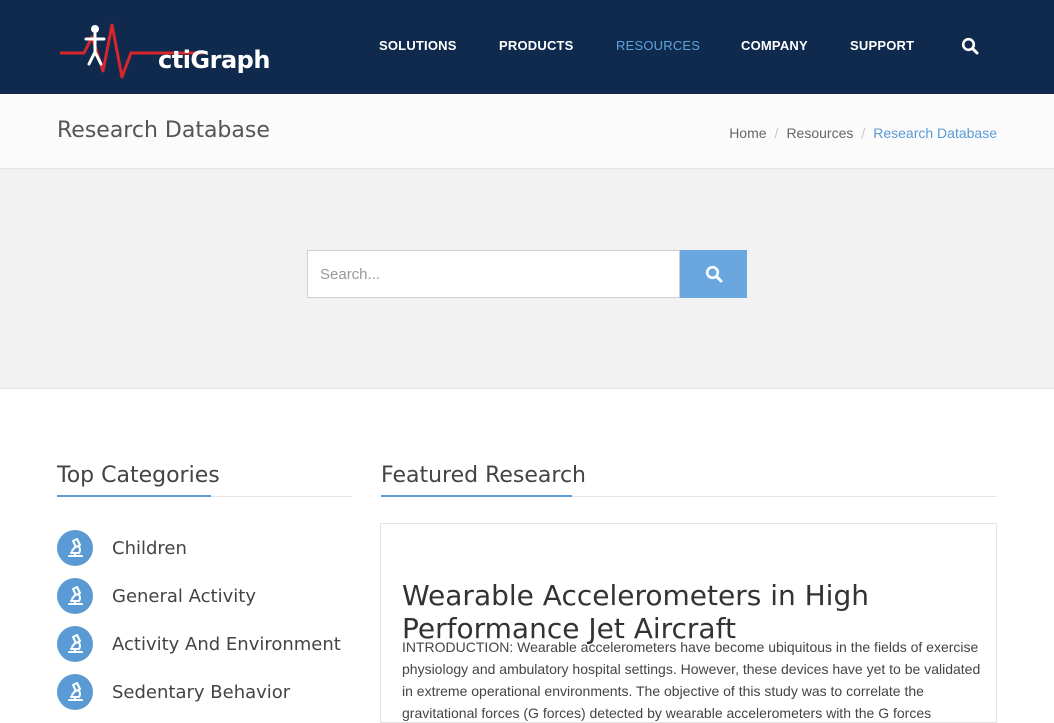 The height and width of the screenshot is (723, 1054). Describe the element at coordinates (658, 45) in the screenshot. I see `nav-resources: RESOURCES` at that location.